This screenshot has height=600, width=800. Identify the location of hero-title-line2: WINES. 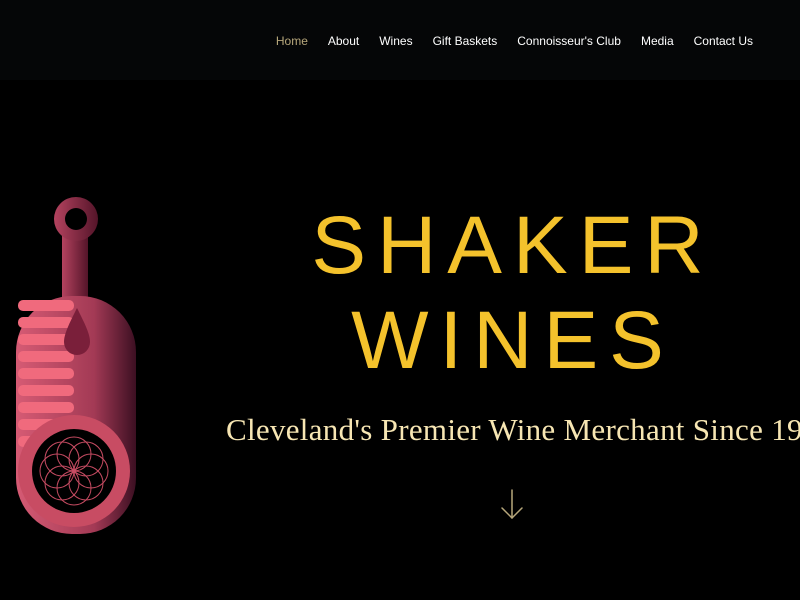
(513, 340).